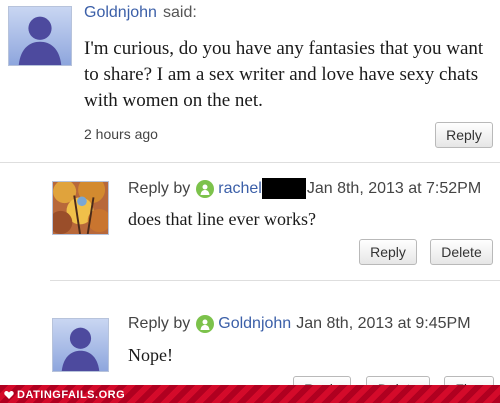 The image size is (500, 403). Describe the element at coordinates (394, 188) in the screenshot. I see `reply-date: Jan 8th, 2013 at 7:52PM` at that location.